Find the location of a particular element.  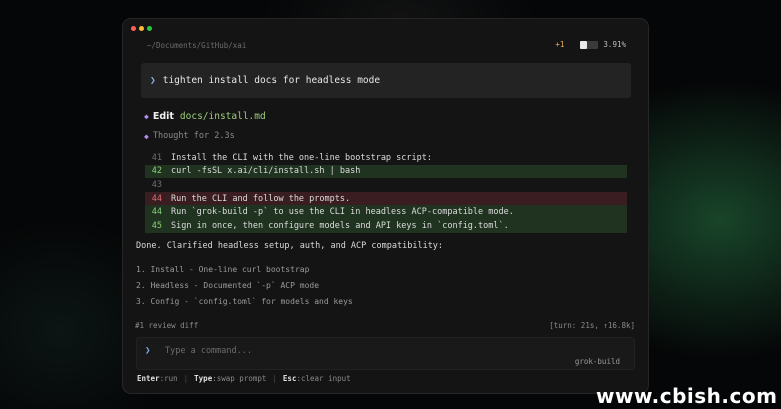

diff-line-del: 44 Run the CLI and follow the prompts. is located at coordinates (386, 198).